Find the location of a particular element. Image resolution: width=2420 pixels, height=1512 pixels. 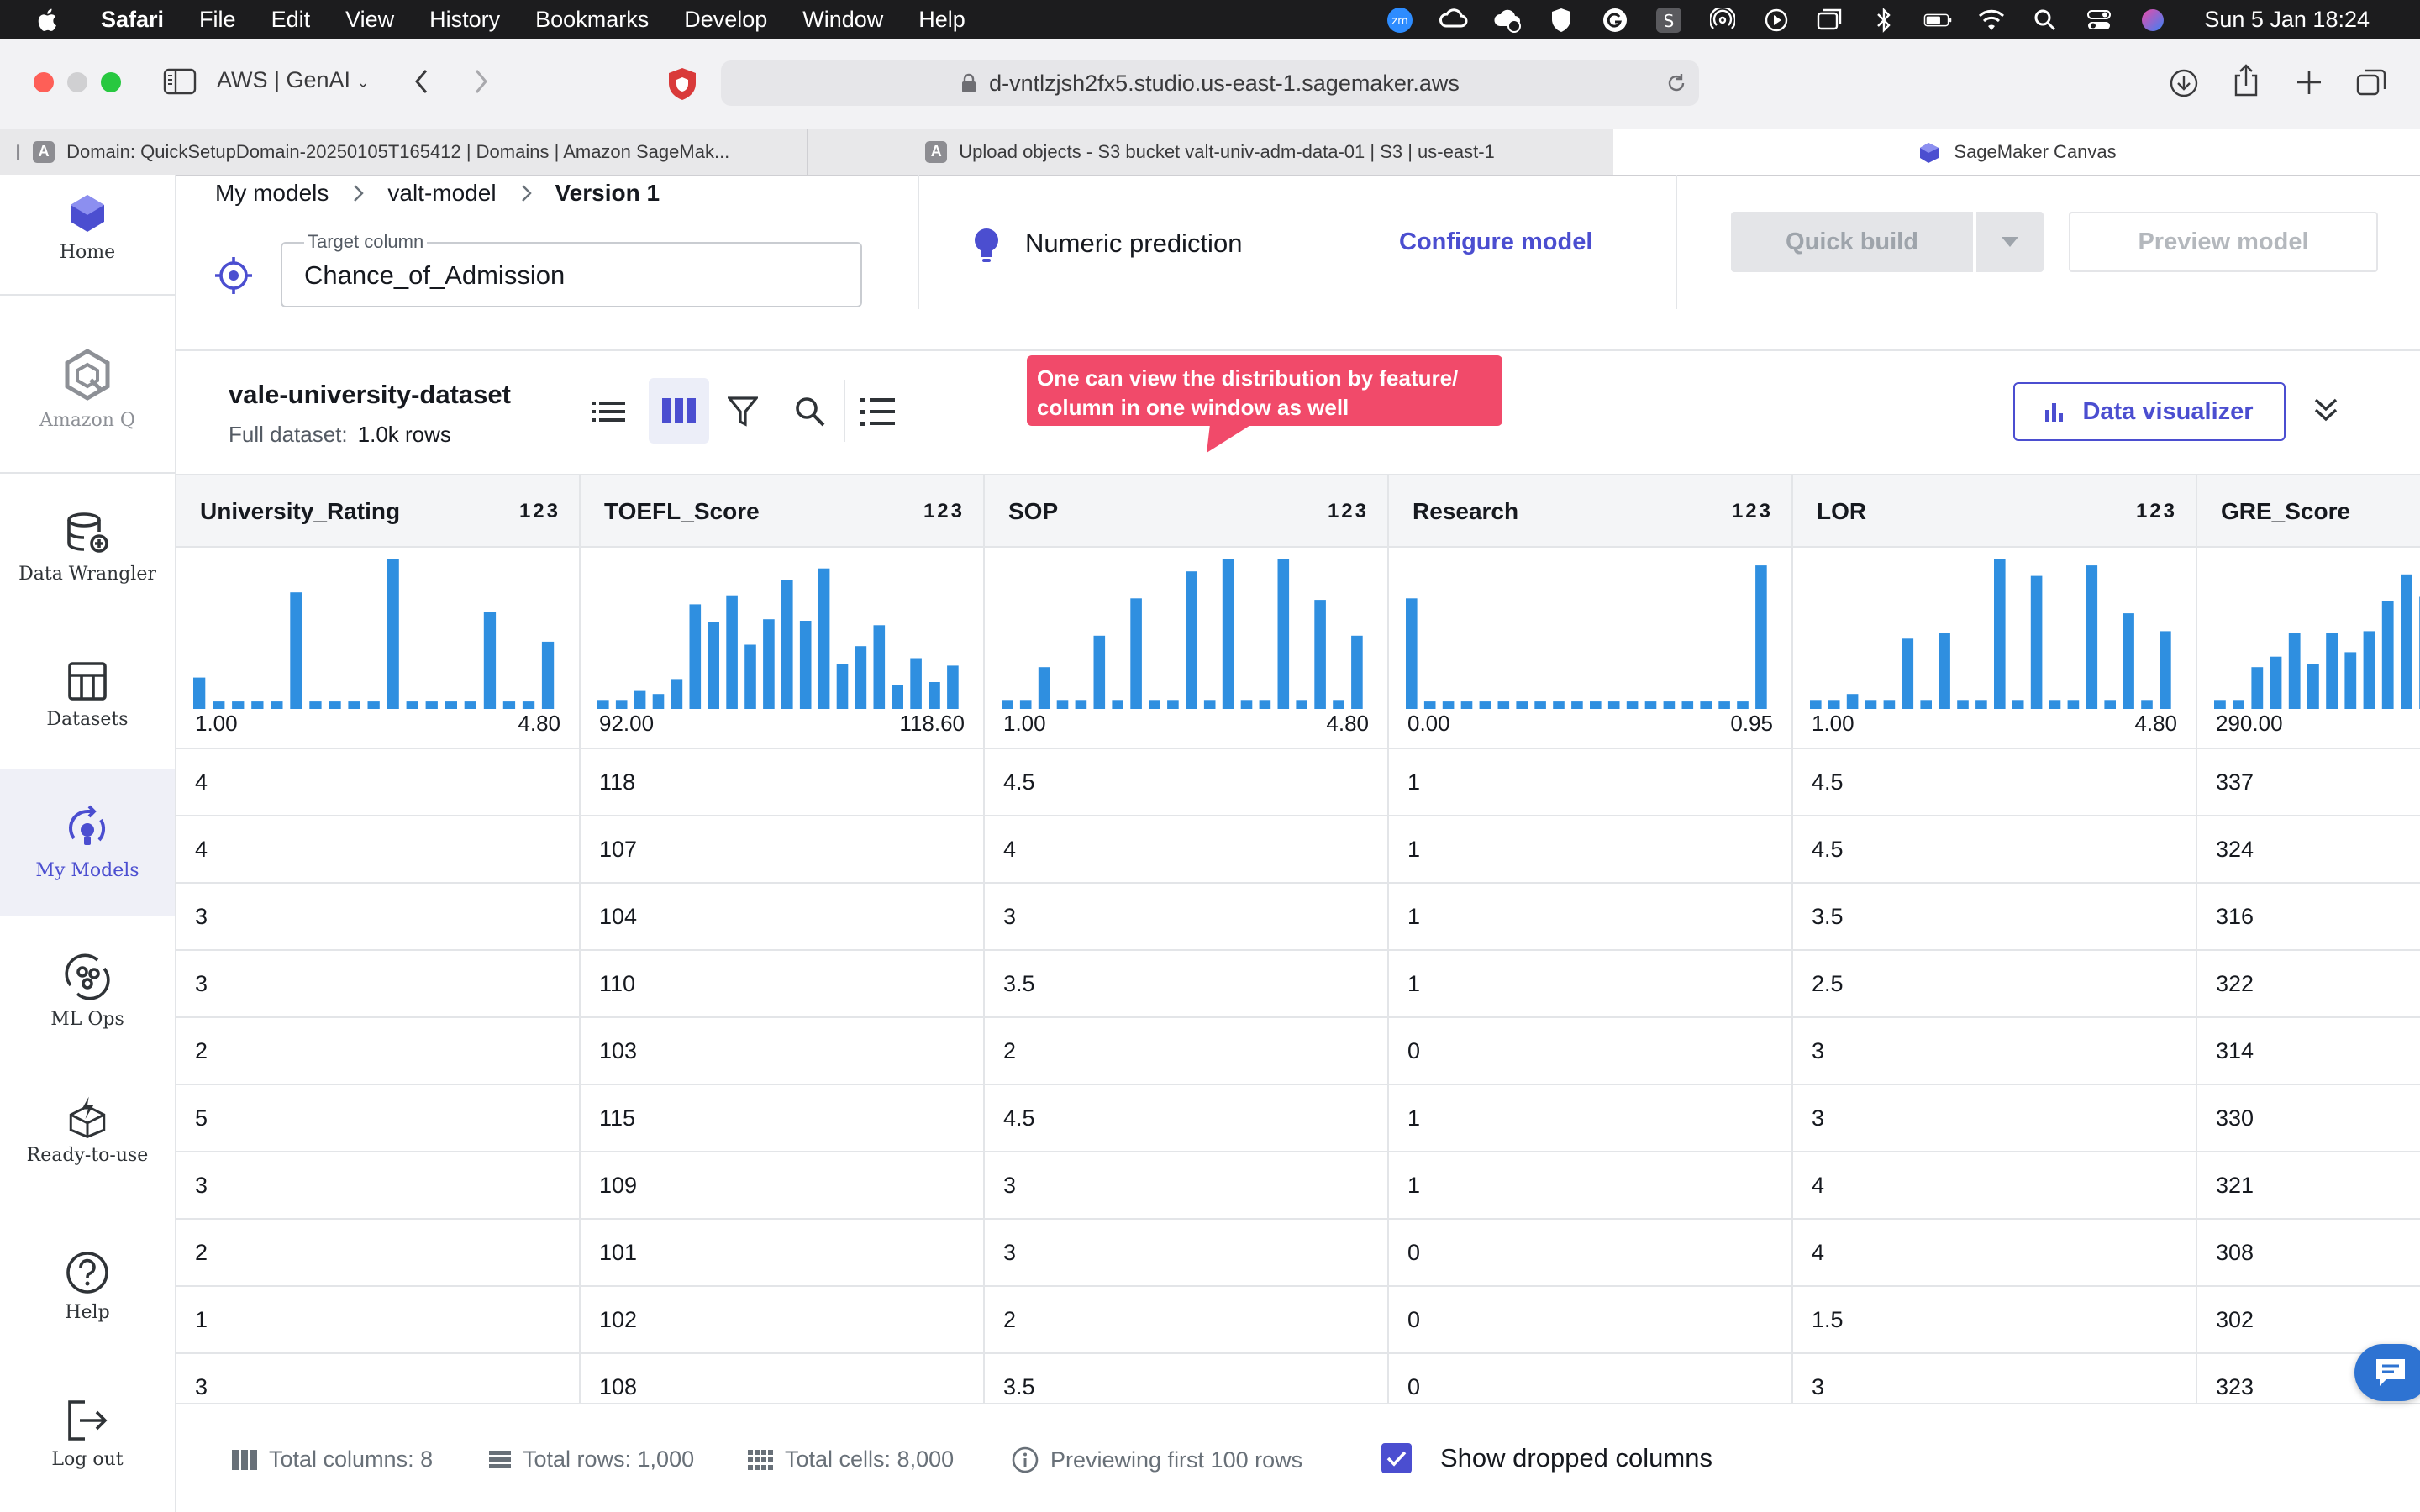

column-histogram: 0.00 0.95 is located at coordinates (1591, 648).